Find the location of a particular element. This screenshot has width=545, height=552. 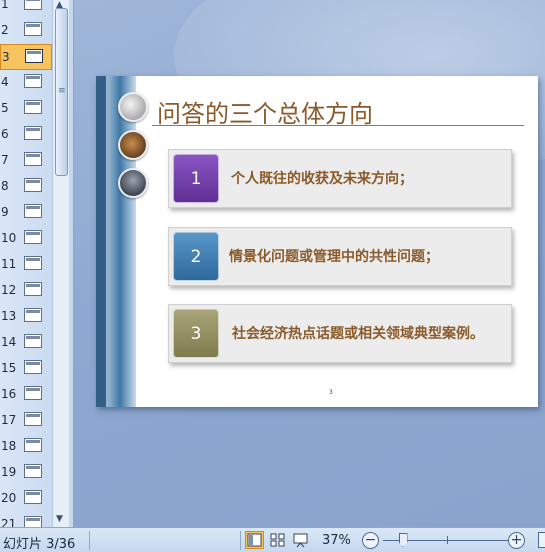

slide-thumbnail-17: 17 is located at coordinates (26, 421).